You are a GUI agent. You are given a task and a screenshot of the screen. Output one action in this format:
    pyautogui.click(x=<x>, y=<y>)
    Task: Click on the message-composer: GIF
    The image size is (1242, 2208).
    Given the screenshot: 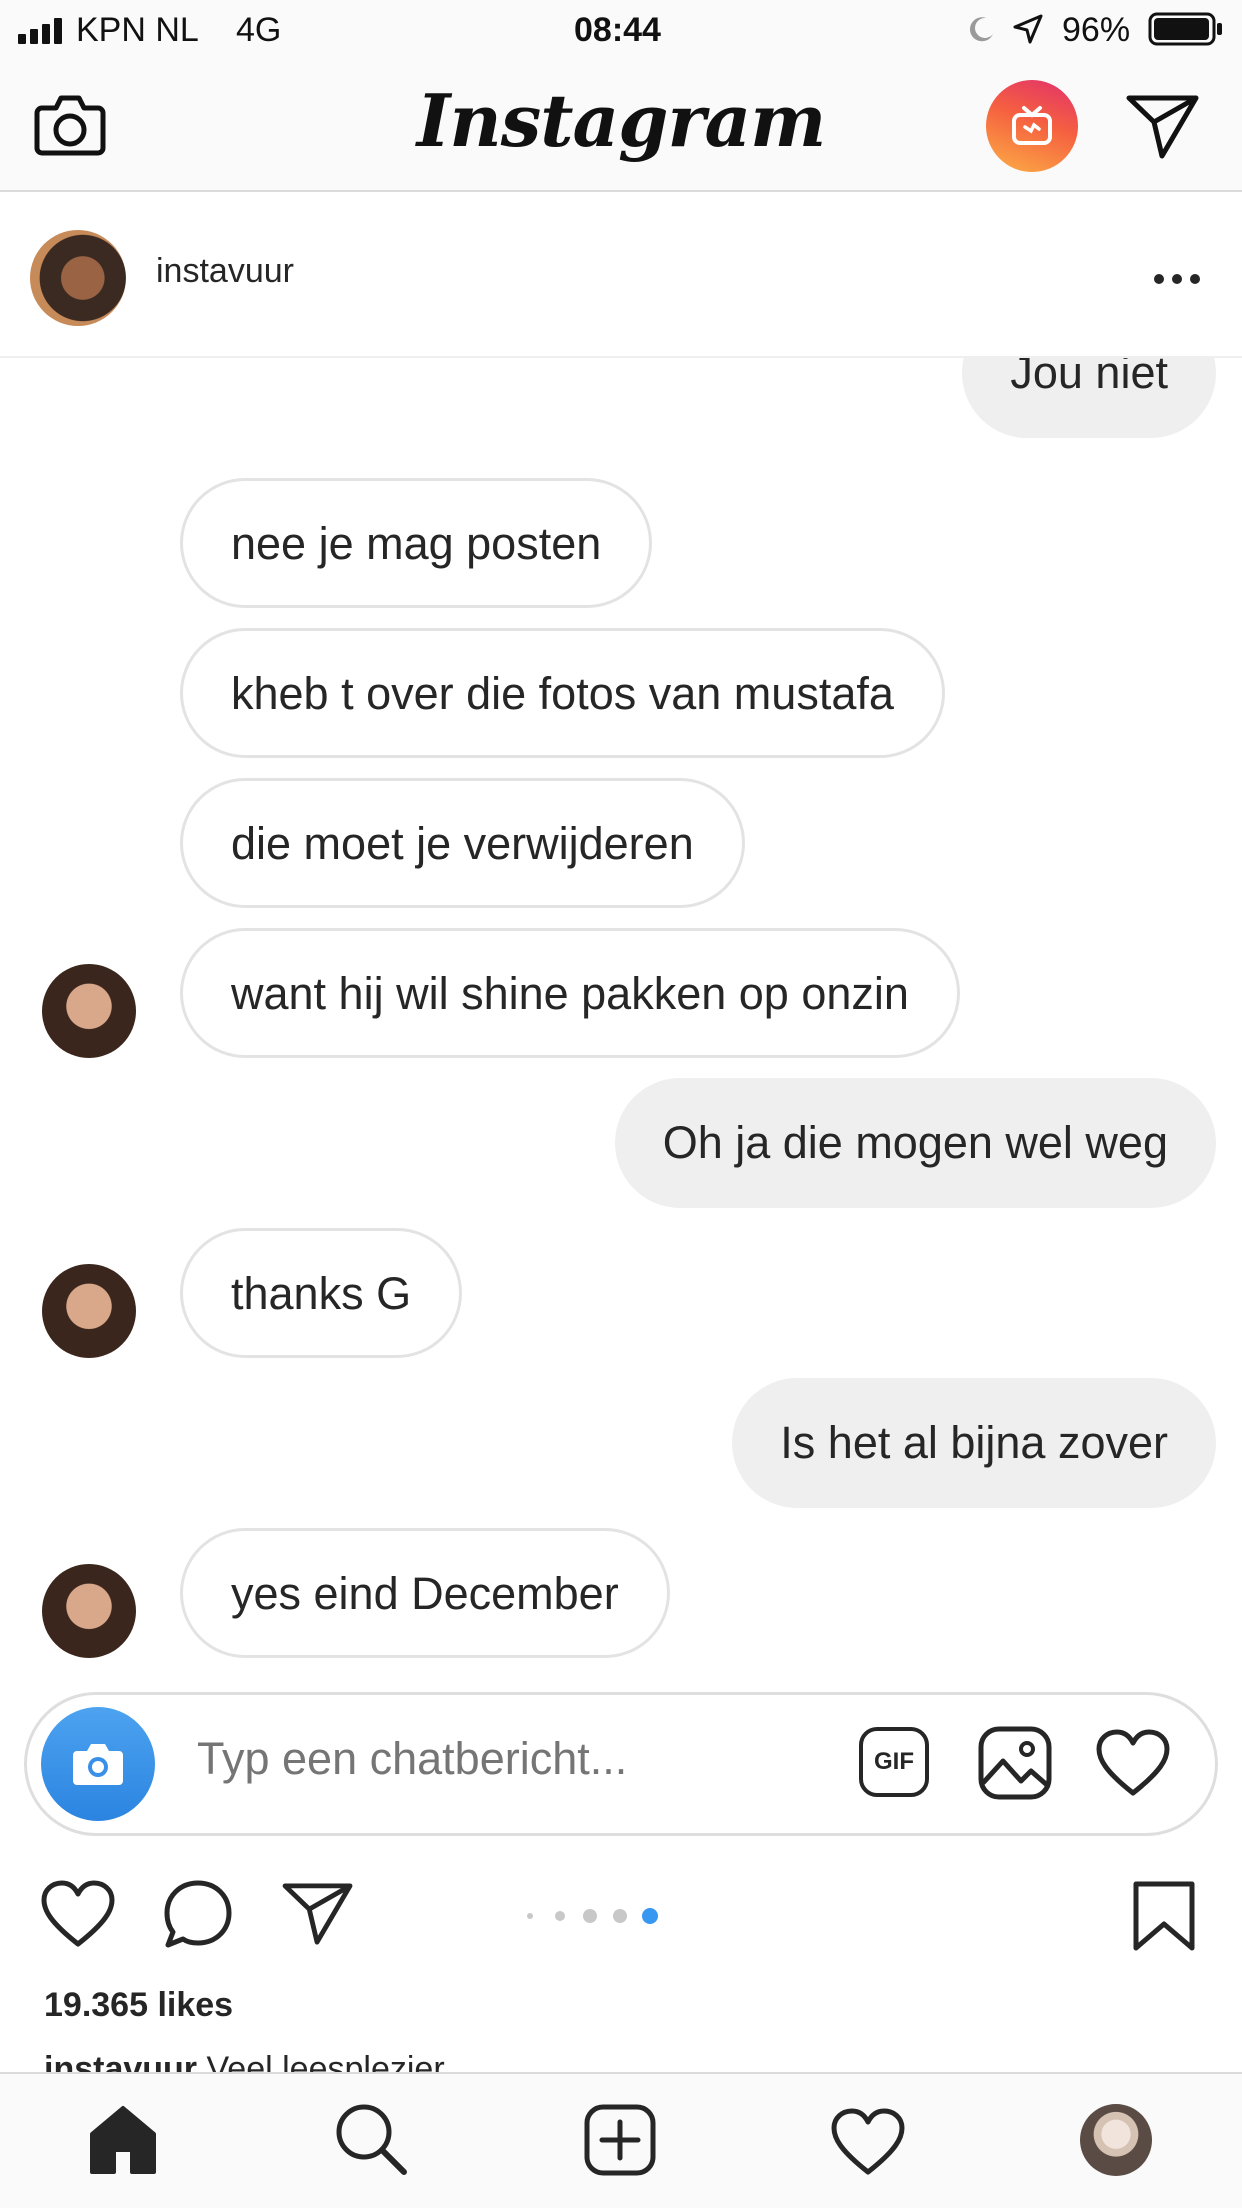 What is the action you would take?
    pyautogui.click(x=621, y=1764)
    